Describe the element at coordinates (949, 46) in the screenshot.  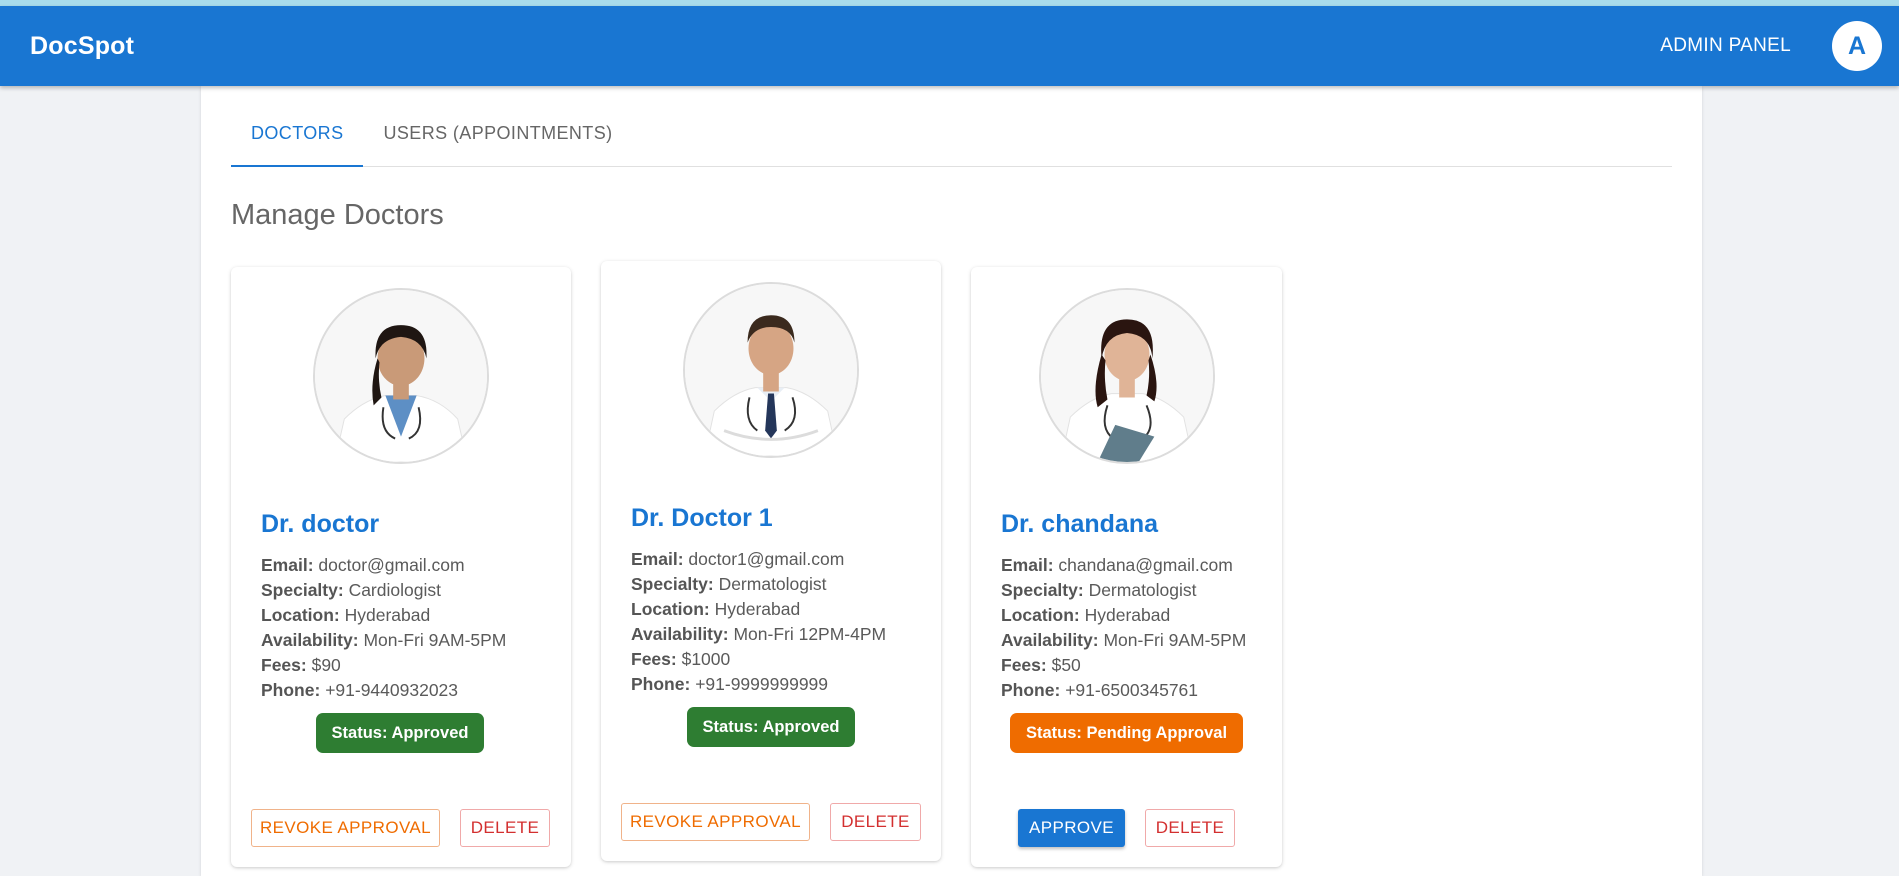
I see `app-bar: DocSpot ADMIN PANEL A` at that location.